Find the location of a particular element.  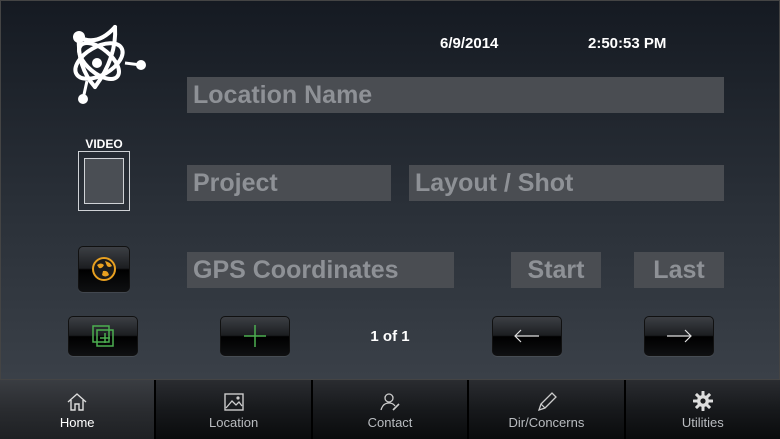

tab-label-contact: Contact is located at coordinates (390, 422).